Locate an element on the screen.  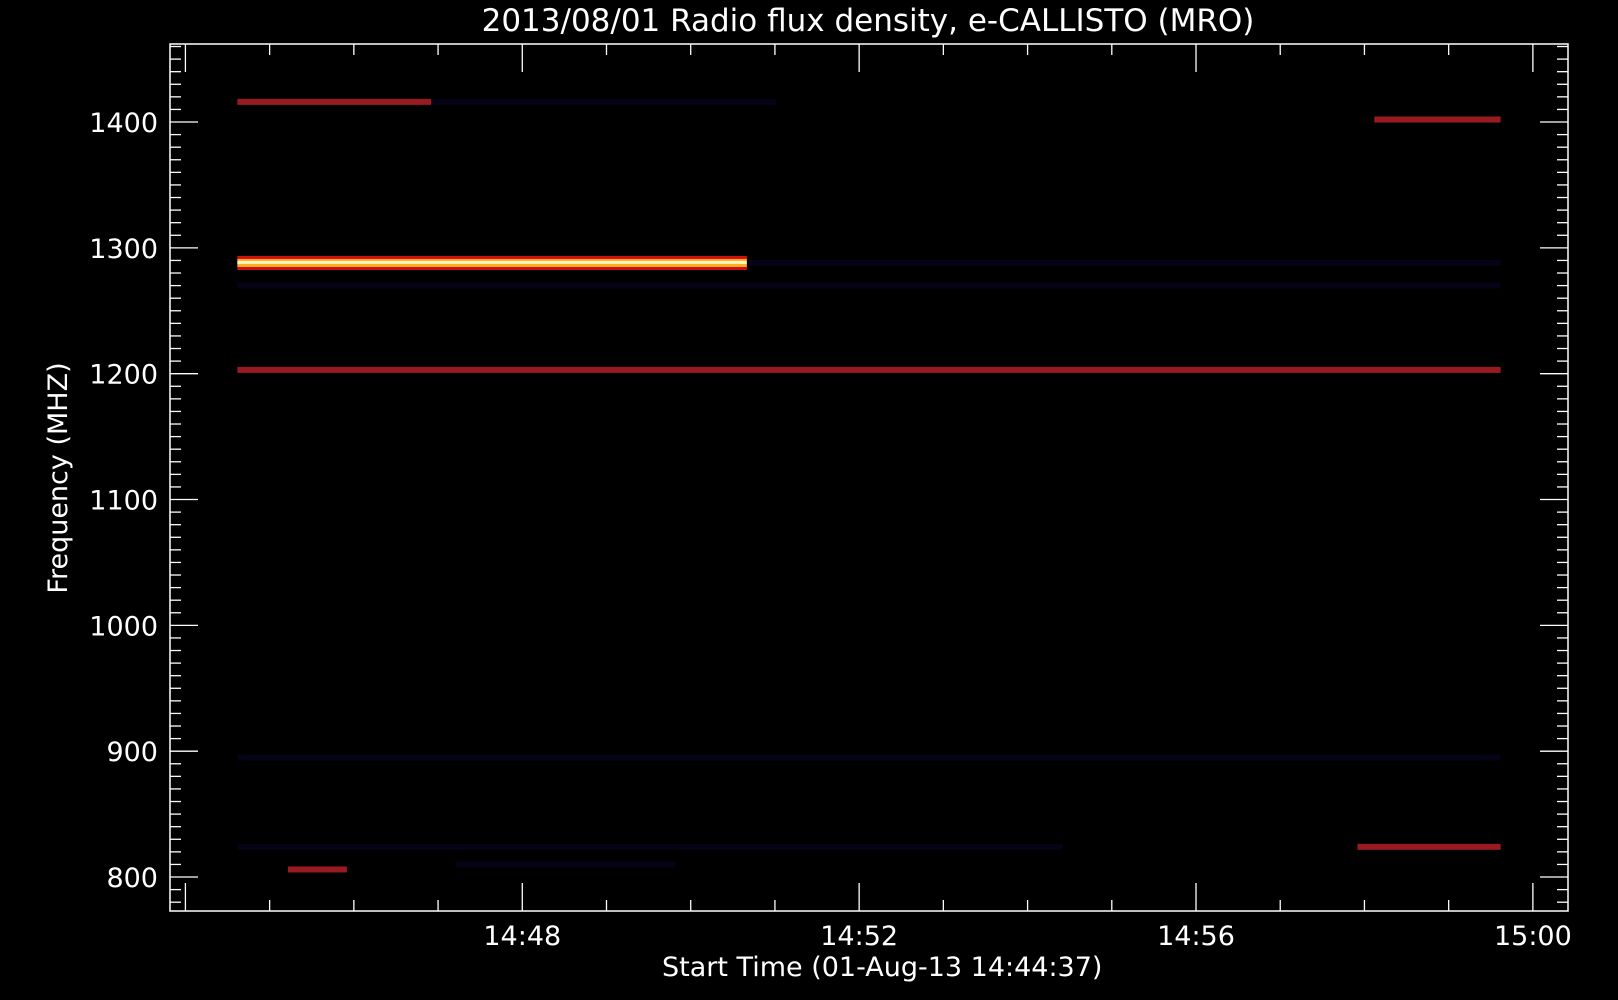
x-tick-label: 14:52 is located at coordinates (859, 936).